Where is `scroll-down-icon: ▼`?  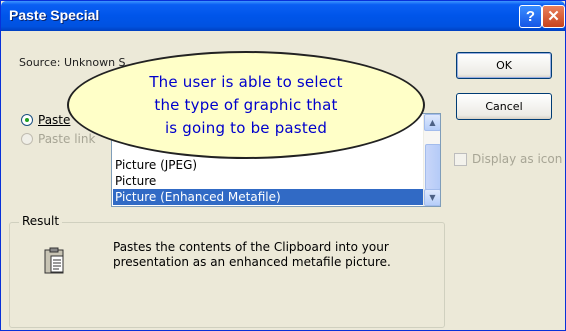
scroll-down-icon: ▼ is located at coordinates (432, 197).